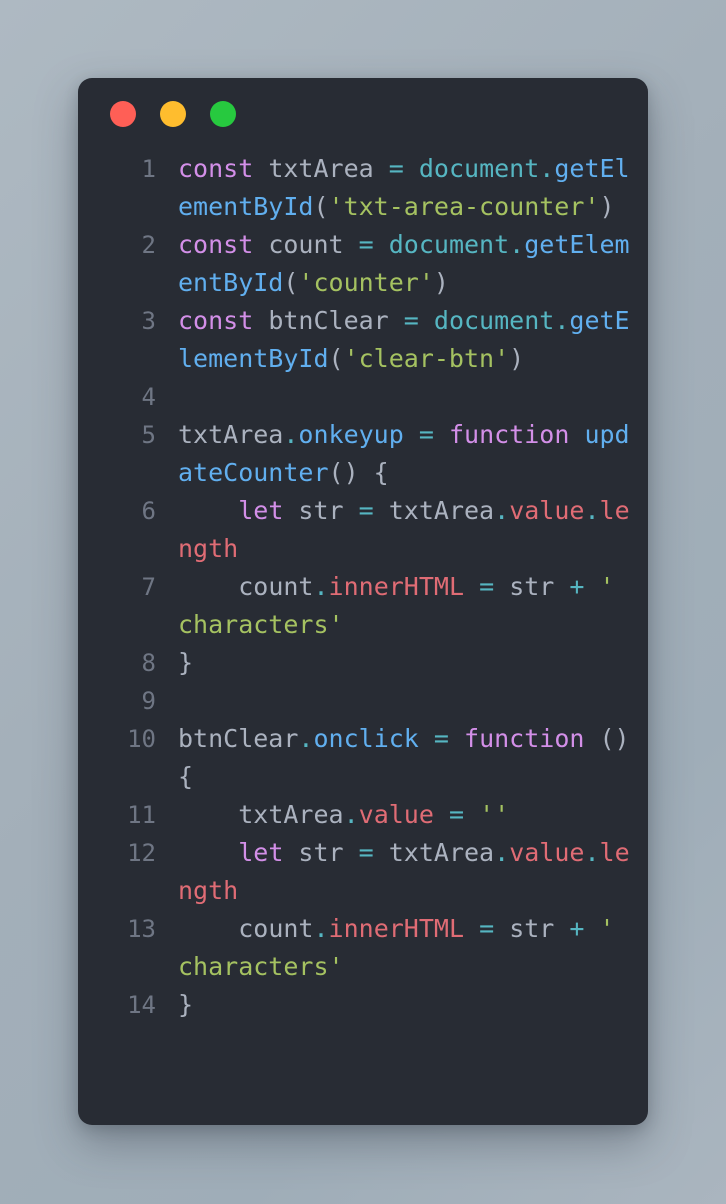 The height and width of the screenshot is (1204, 726). I want to click on code-line: 8}, so click(363, 663).